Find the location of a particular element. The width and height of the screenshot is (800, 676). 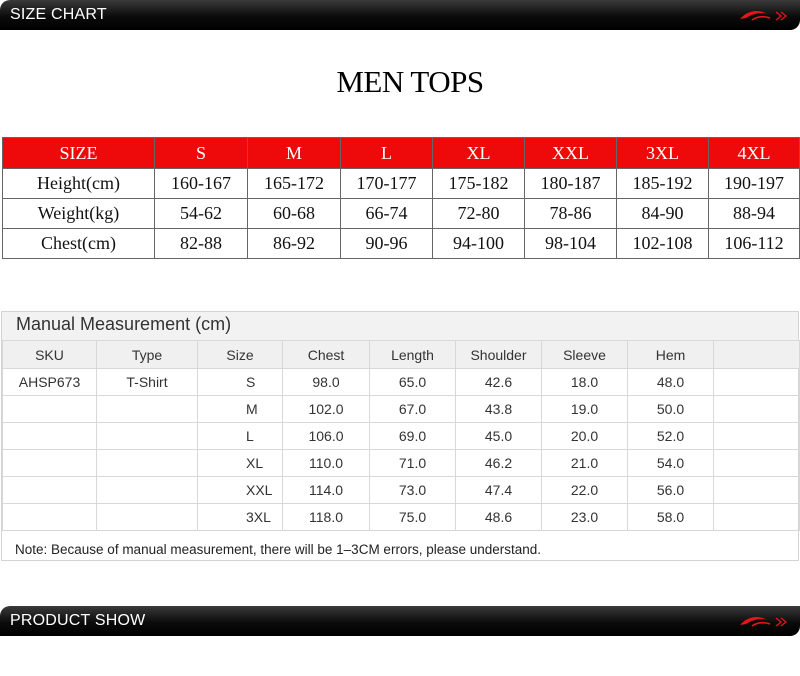

chest-cell: 114.0 is located at coordinates (326, 490).